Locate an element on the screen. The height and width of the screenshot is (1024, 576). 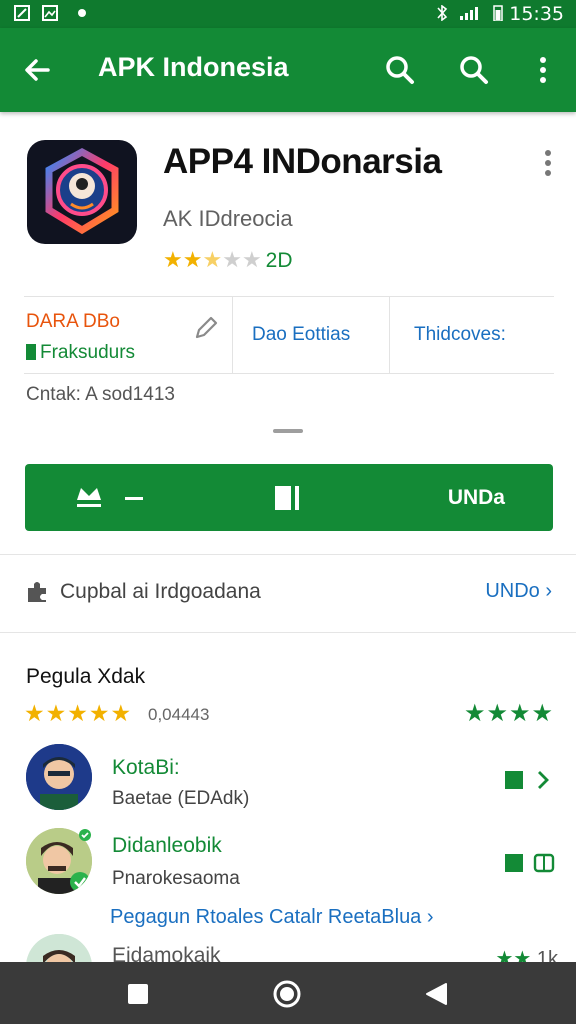
signal-icon is located at coordinates (469, 13).